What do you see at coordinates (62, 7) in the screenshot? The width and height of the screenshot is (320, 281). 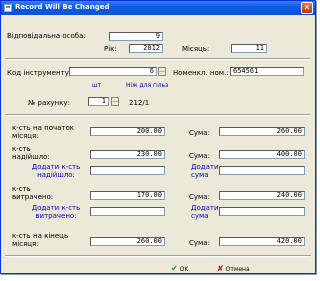 I see `window-title: Record Will Be Changed` at bounding box center [62, 7].